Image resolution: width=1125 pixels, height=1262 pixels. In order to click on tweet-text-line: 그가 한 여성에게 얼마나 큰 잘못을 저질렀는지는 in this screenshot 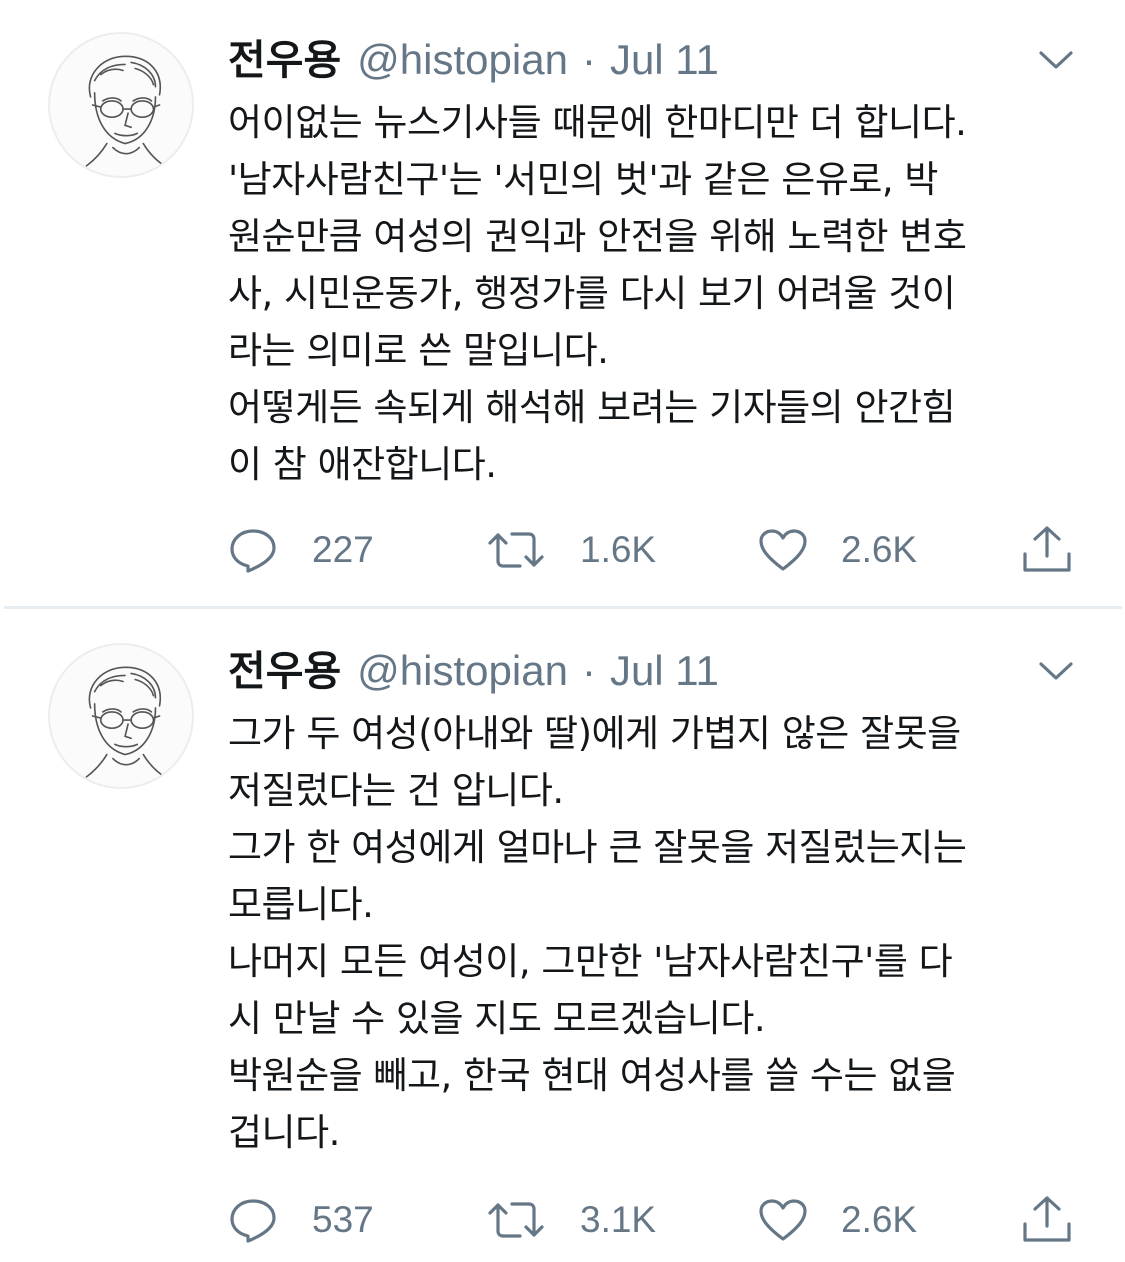, I will do `click(597, 847)`.